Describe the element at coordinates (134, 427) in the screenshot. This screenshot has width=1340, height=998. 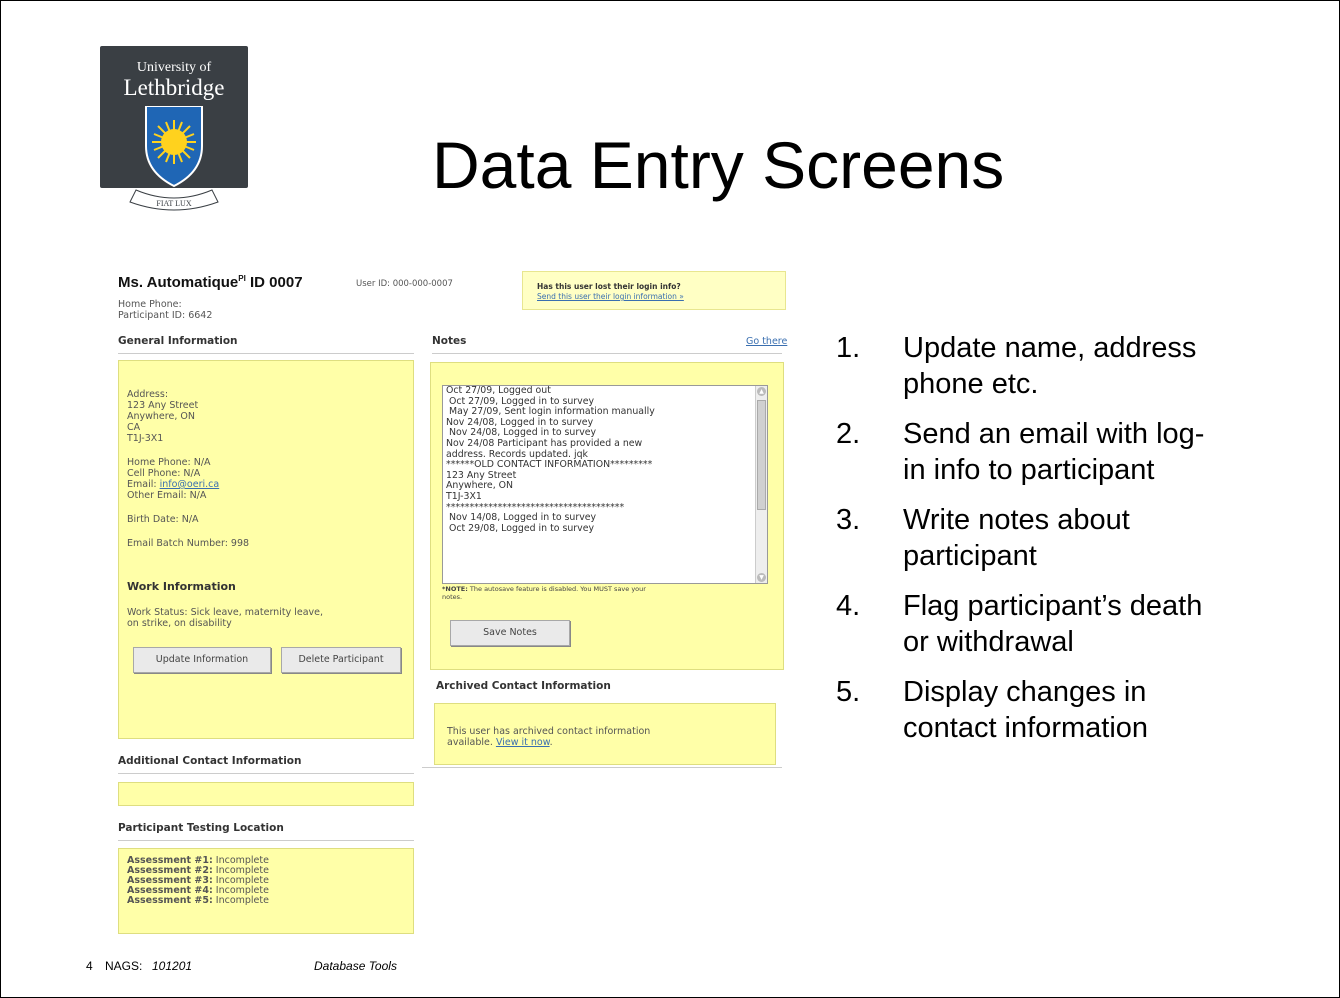
I see `address-line: CA` at that location.